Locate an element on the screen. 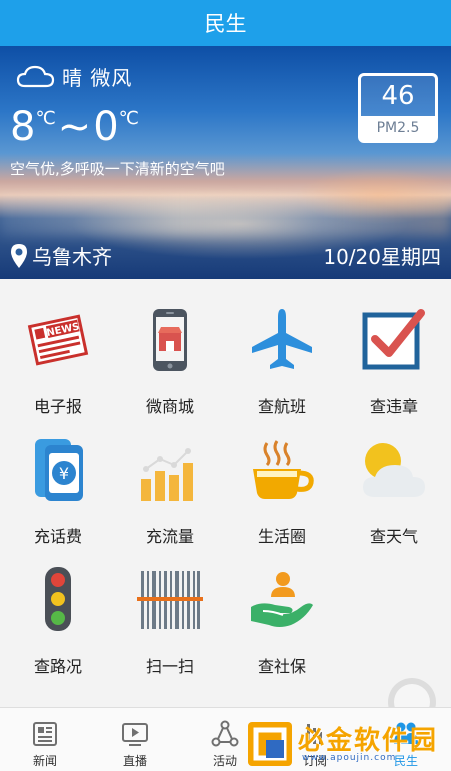 Image resolution: width=451 pixels, height=771 pixels. watermark-logo-mark is located at coordinates (270, 744).